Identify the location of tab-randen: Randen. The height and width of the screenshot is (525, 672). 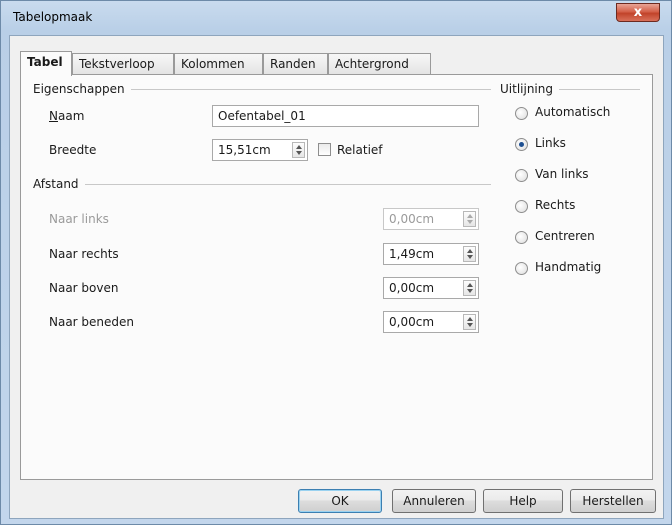
(295, 64).